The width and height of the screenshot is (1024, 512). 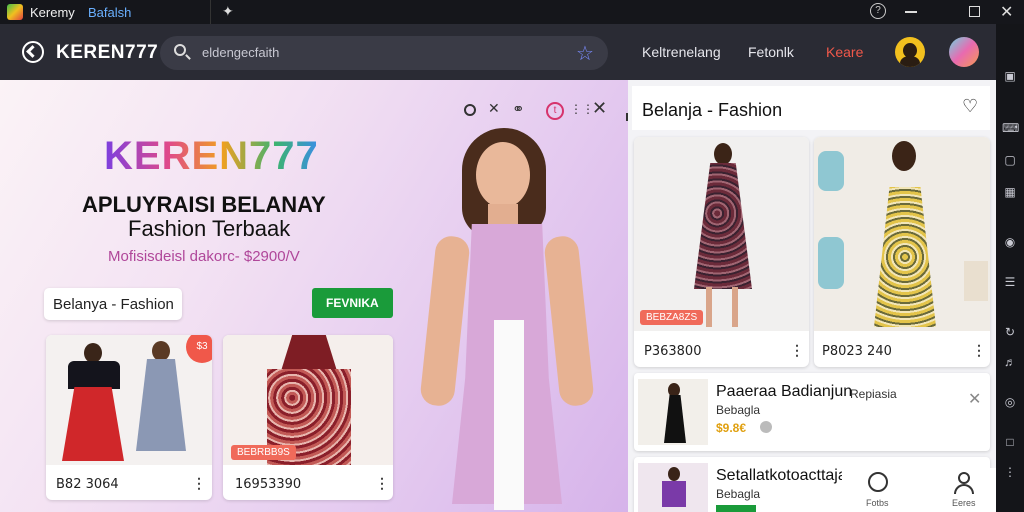 What do you see at coordinates (508, 316) in the screenshot?
I see `hero-model-image` at bounding box center [508, 316].